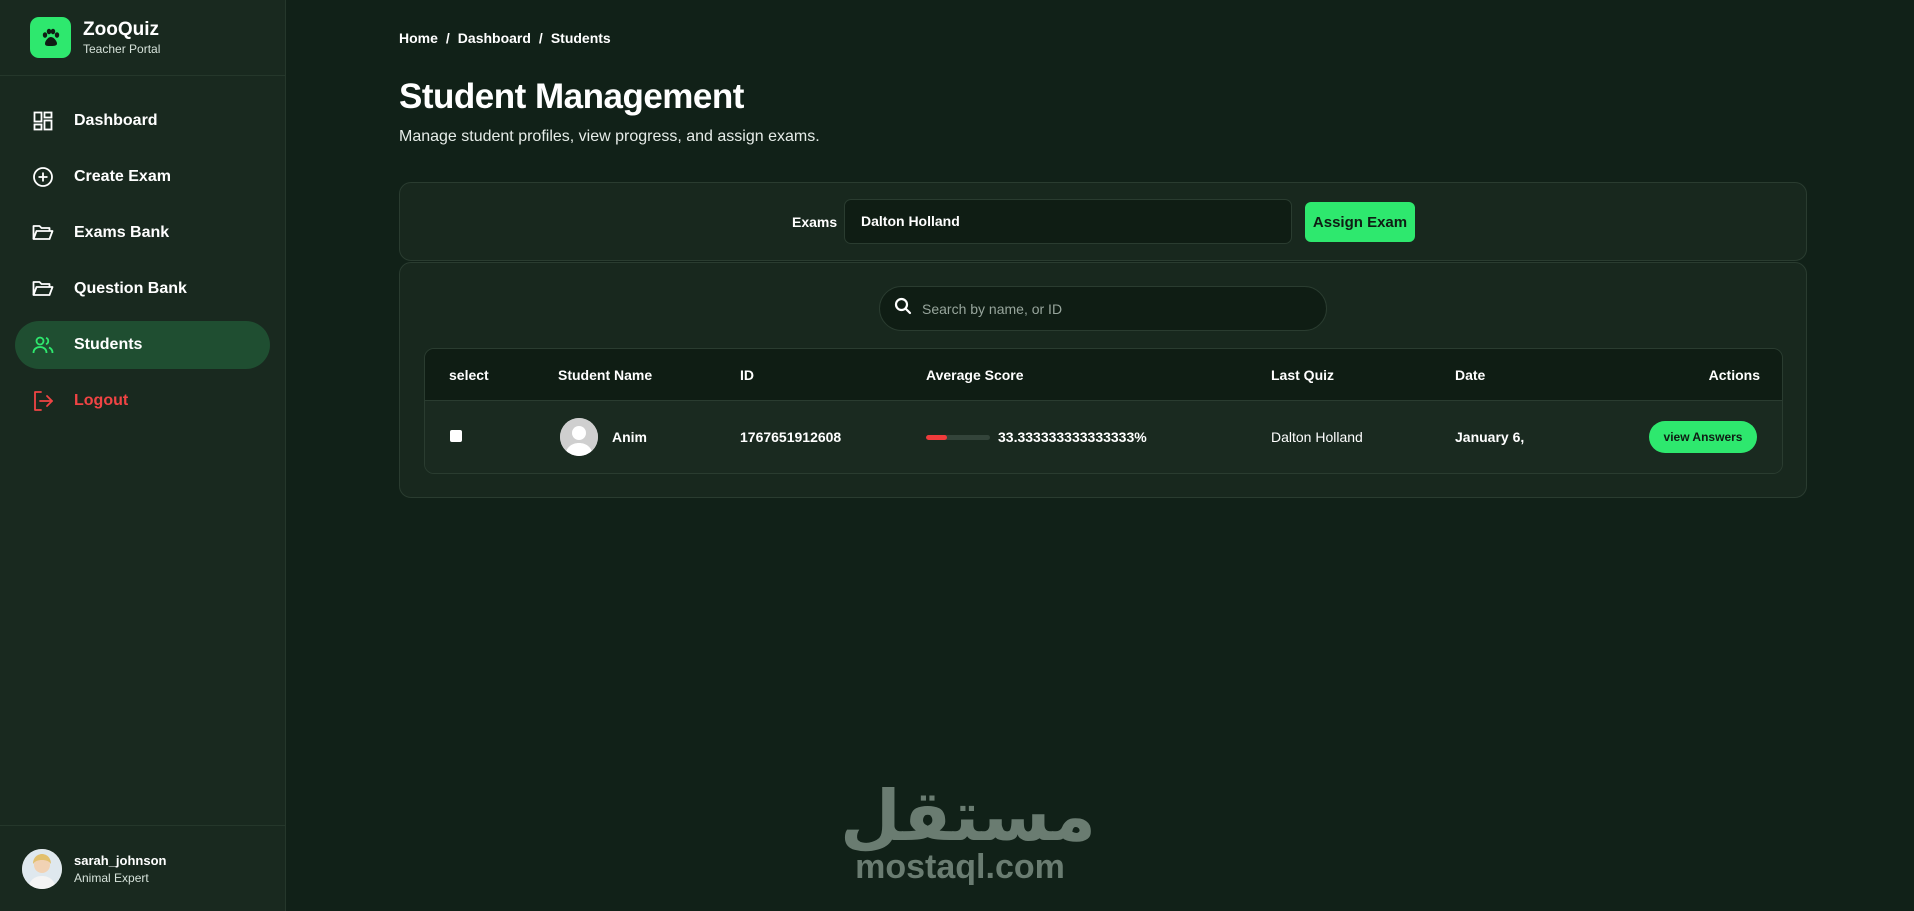 This screenshot has width=1914, height=911. Describe the element at coordinates (1072, 437) in the screenshot. I see `average-score: 33.333333333333333%` at that location.